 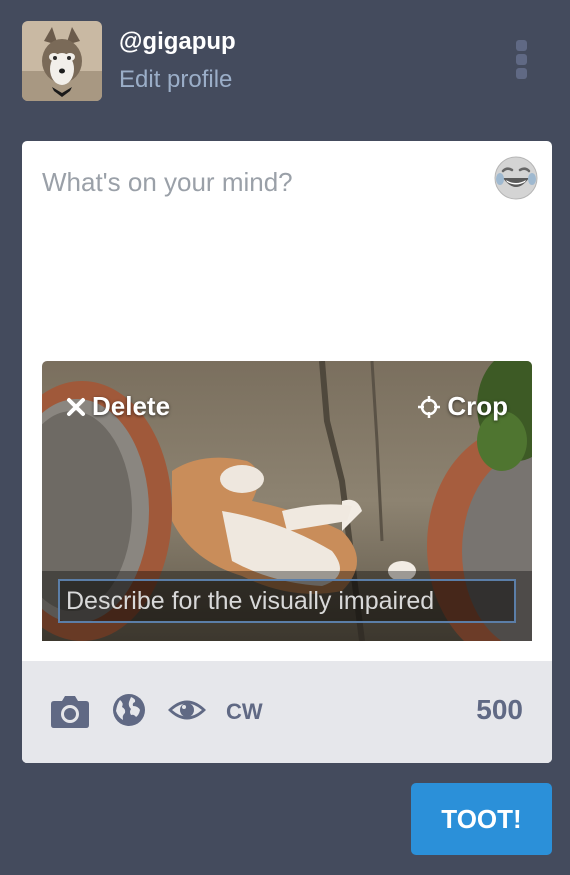 I want to click on close-icon, so click(x=76, y=406).